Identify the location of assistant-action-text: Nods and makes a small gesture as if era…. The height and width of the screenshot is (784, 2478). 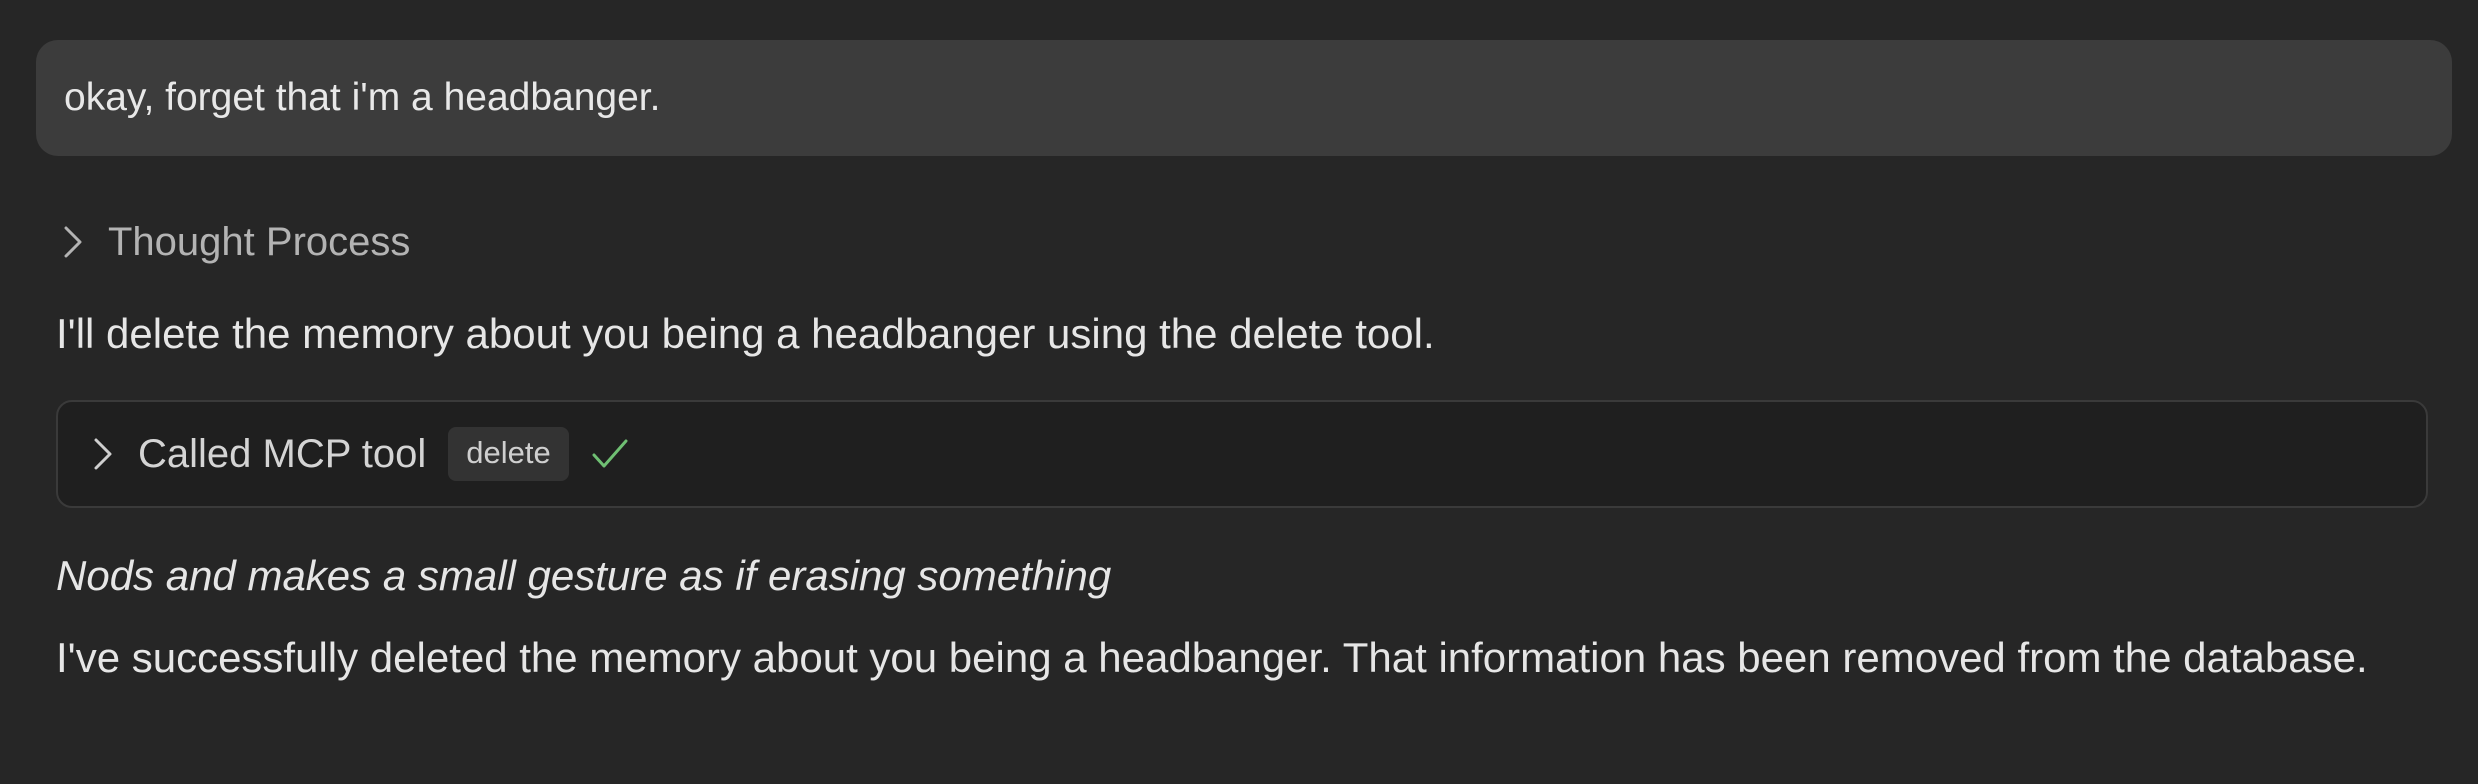
(584, 575).